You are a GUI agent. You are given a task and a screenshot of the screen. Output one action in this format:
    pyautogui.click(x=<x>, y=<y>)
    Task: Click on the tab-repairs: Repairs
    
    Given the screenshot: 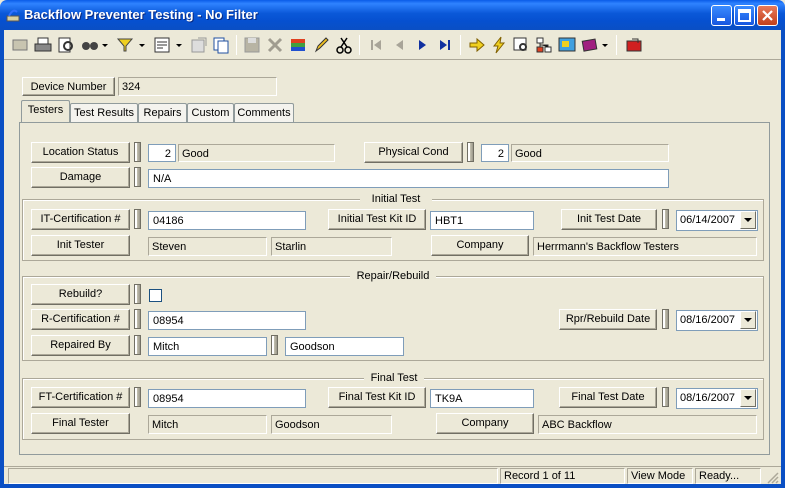 What is the action you would take?
    pyautogui.click(x=162, y=113)
    